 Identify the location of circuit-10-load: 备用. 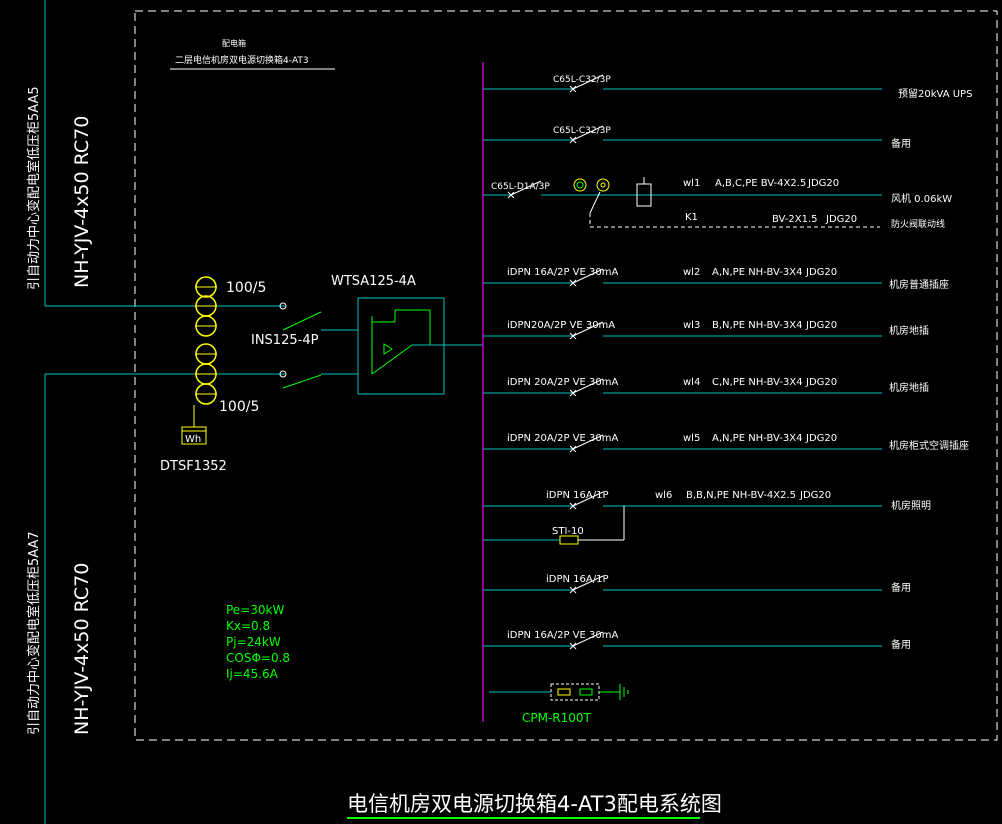
(901, 644).